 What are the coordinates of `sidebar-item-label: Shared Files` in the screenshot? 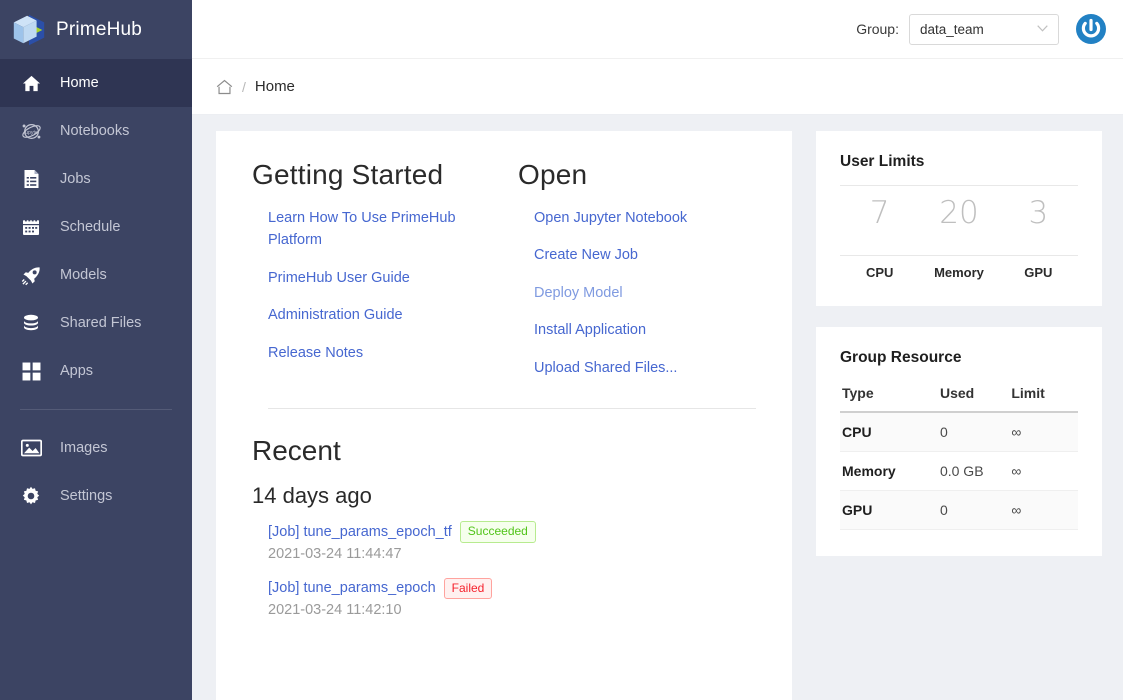 It's located at (101, 323).